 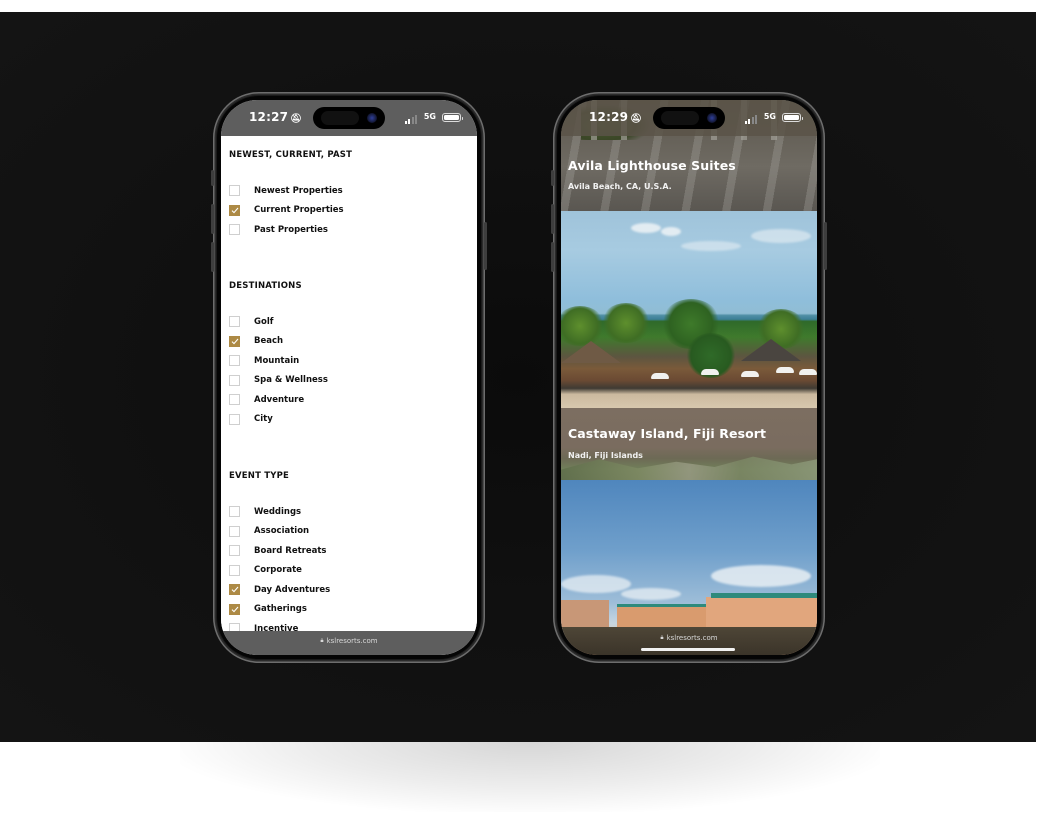 I want to click on filter-option: Past Properties, so click(x=290, y=230).